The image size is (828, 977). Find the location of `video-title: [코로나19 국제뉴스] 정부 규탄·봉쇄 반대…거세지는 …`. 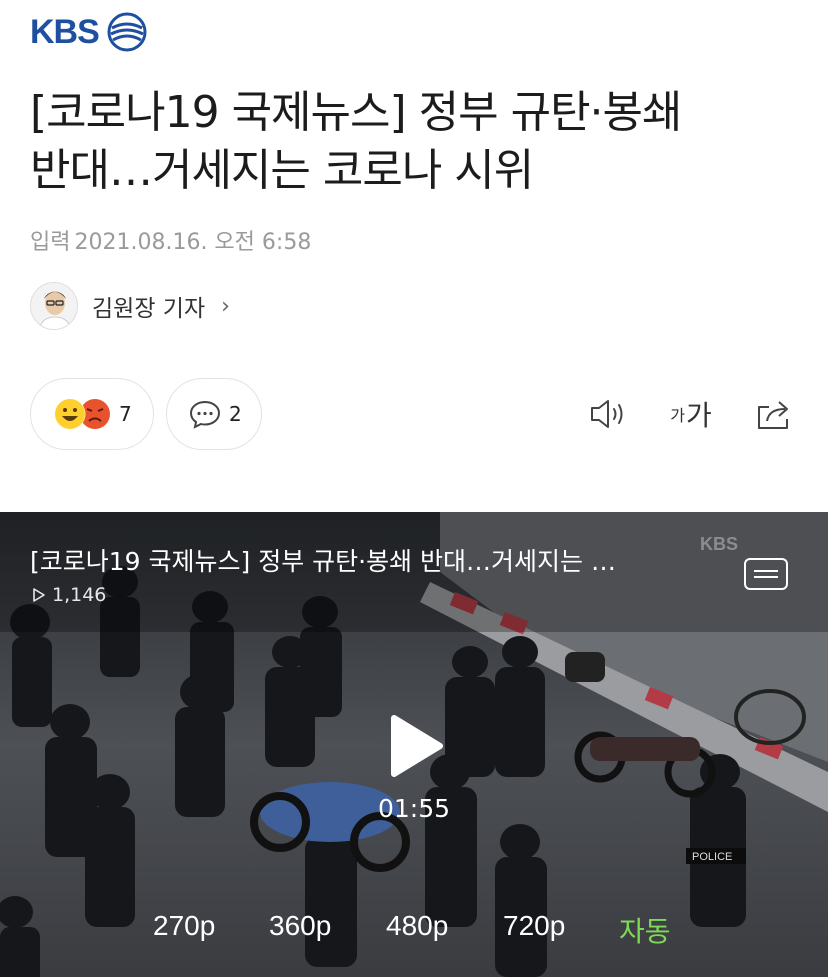

video-title: [코로나19 국제뉴스] 정부 규탄·봉쇄 반대…거세지는 … is located at coordinates (323, 561).